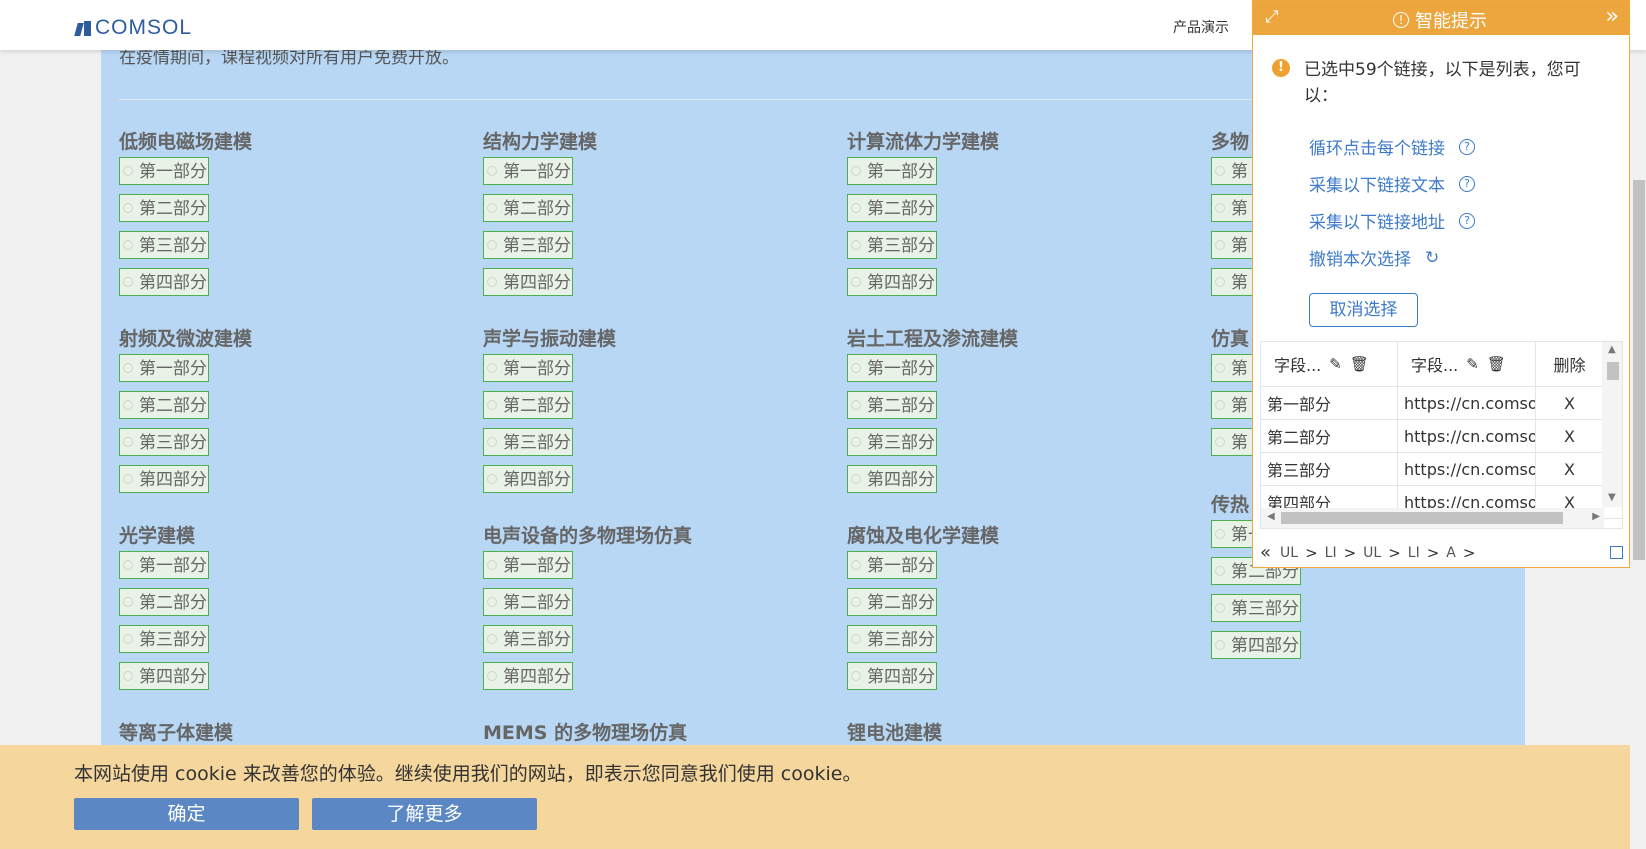 The height and width of the screenshot is (849, 1646). I want to click on table-horizontal-scrollbar: ◀ ▶, so click(1432, 518).